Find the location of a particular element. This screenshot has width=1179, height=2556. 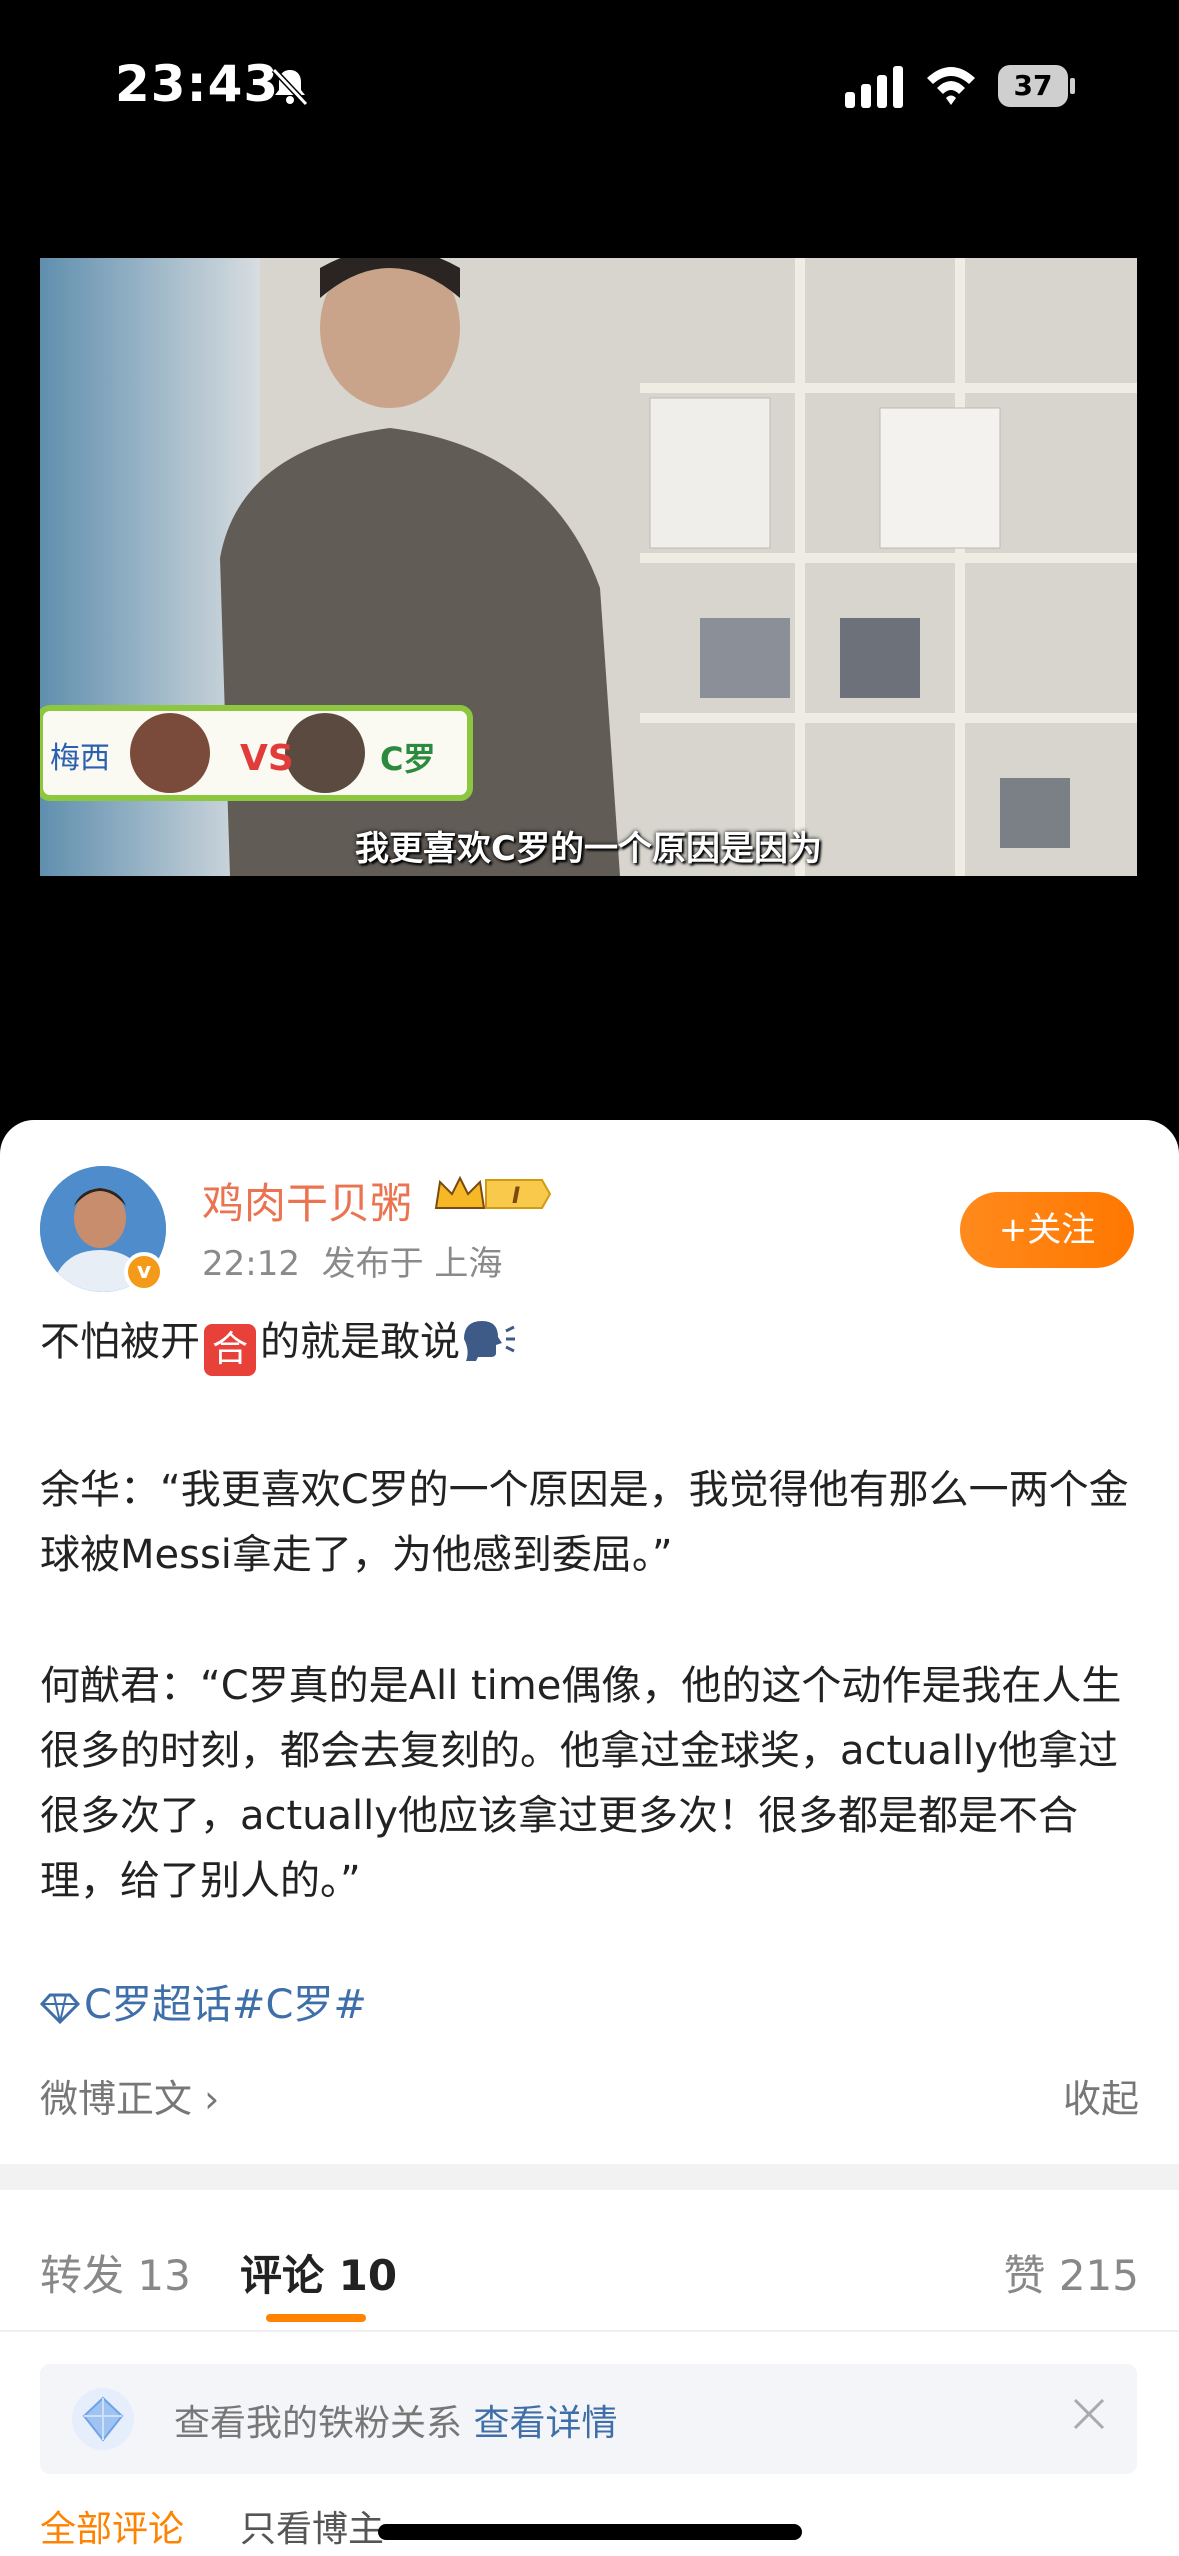

interaction-tabs: 转发 13 评论 10 赞 215 is located at coordinates (589, 2260).